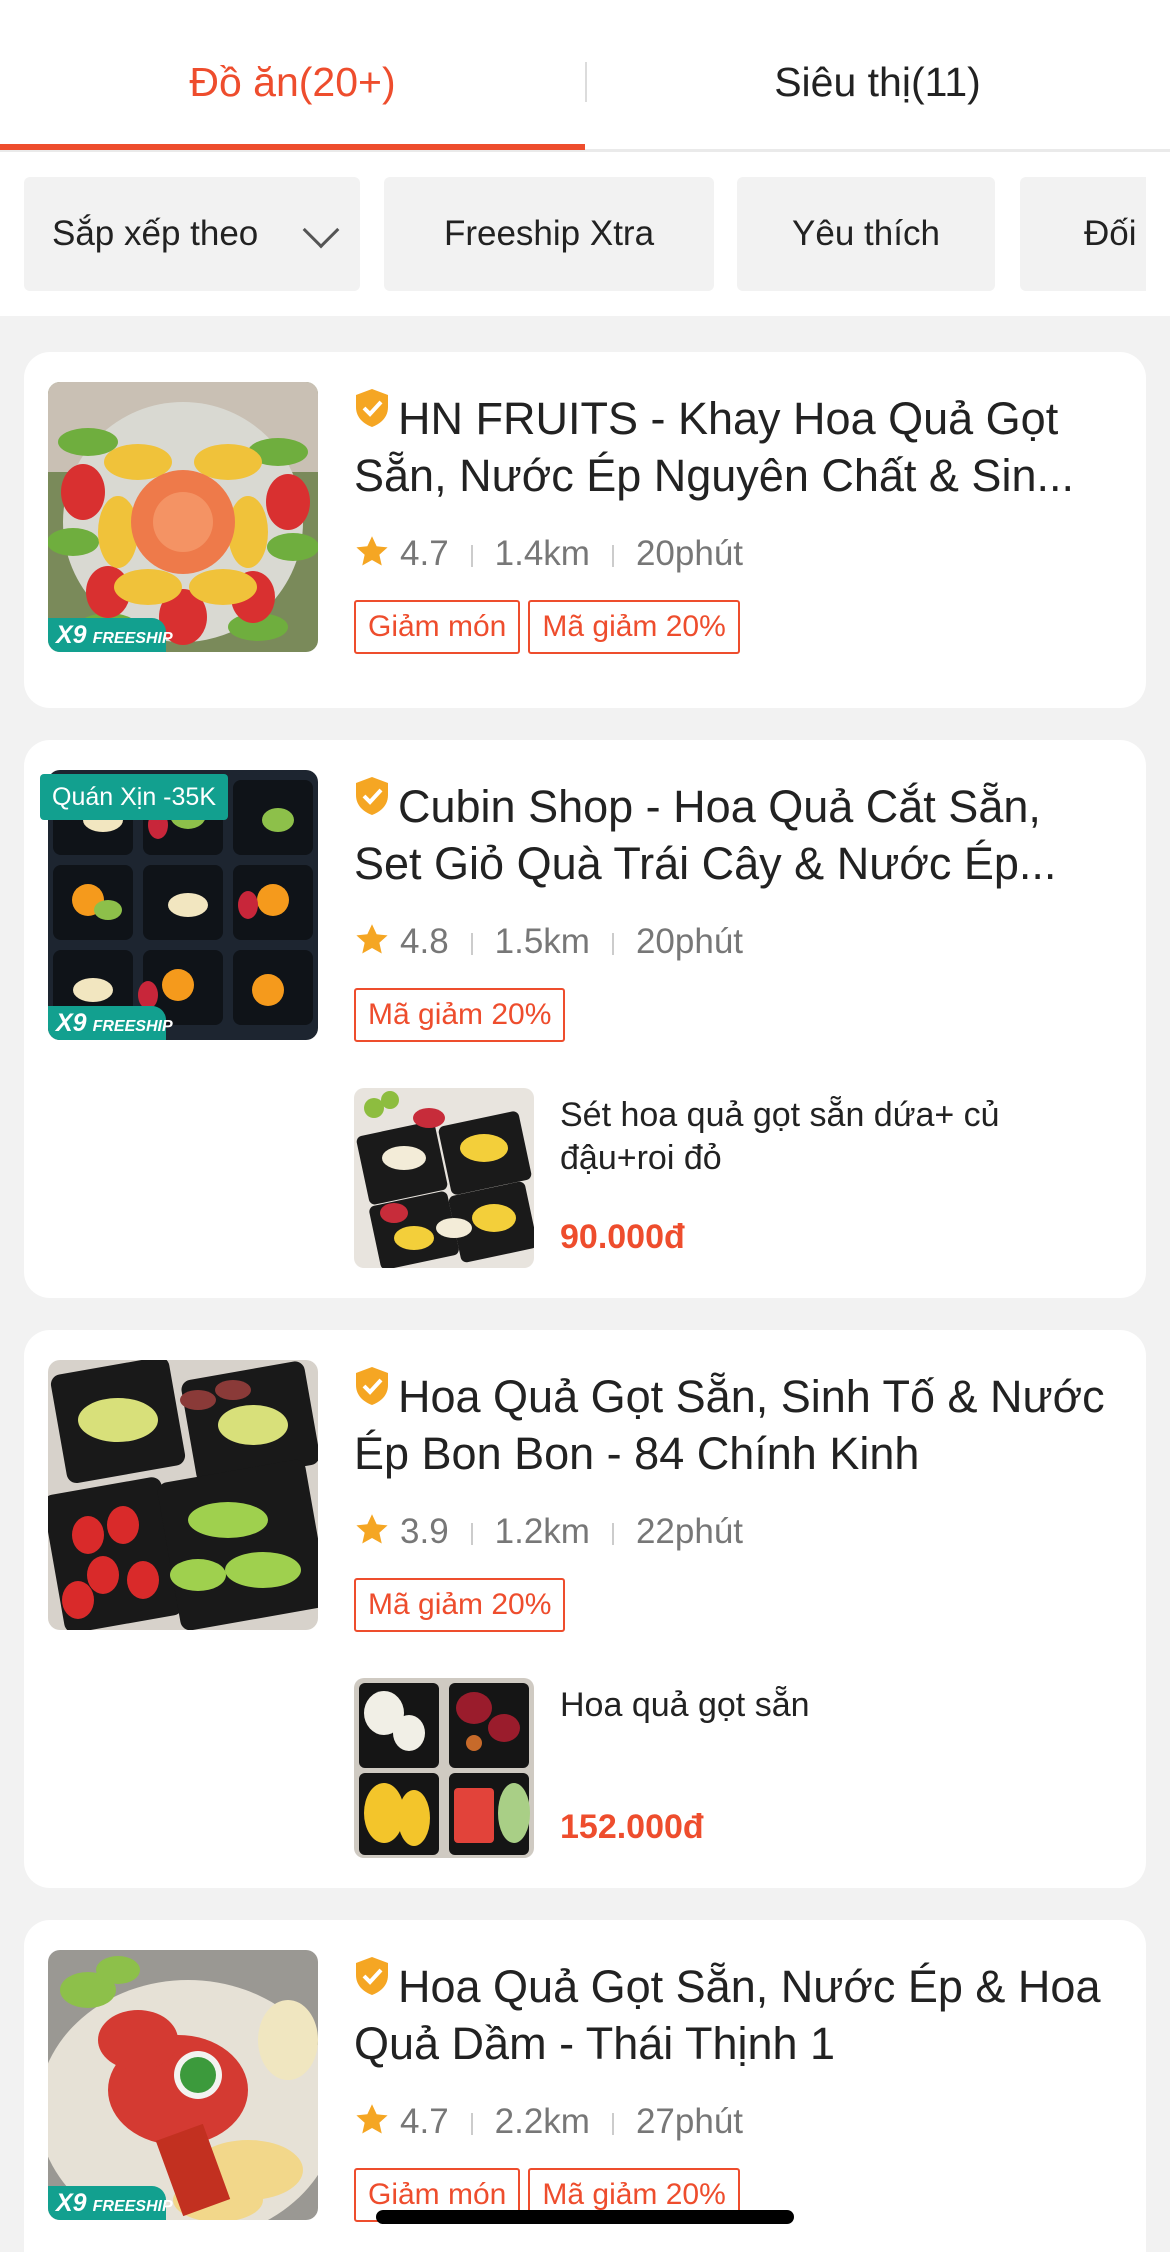 This screenshot has height=2252, width=1170. I want to click on delivery-time: 27phút, so click(689, 2121).